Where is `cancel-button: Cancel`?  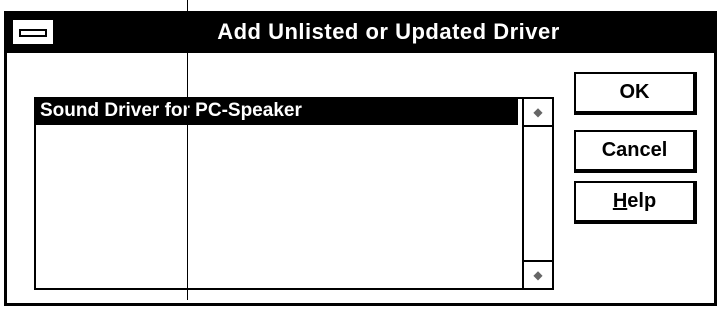
cancel-button: Cancel is located at coordinates (635, 151).